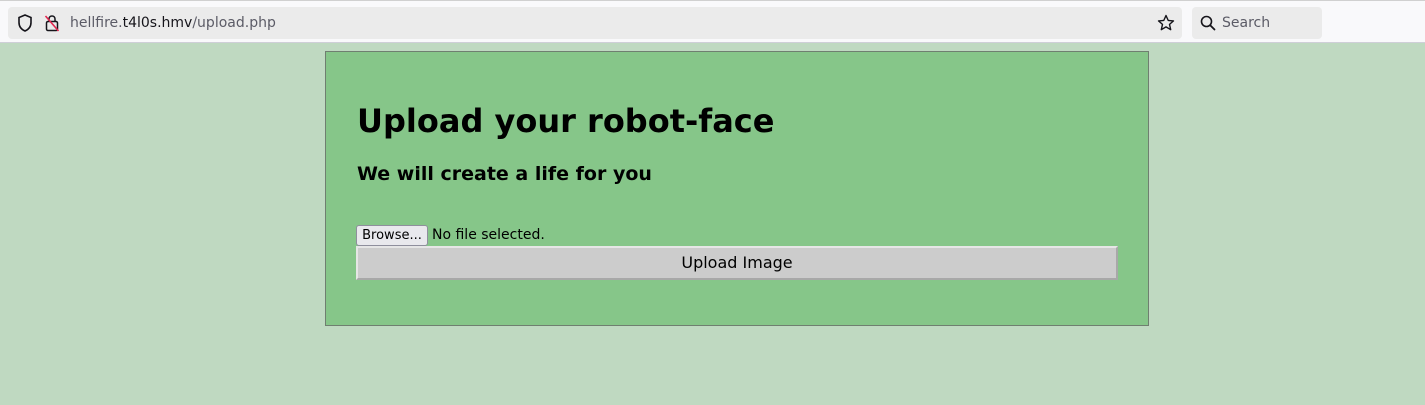 The height and width of the screenshot is (405, 1425). Describe the element at coordinates (1208, 23) in the screenshot. I see `search-icon` at that location.